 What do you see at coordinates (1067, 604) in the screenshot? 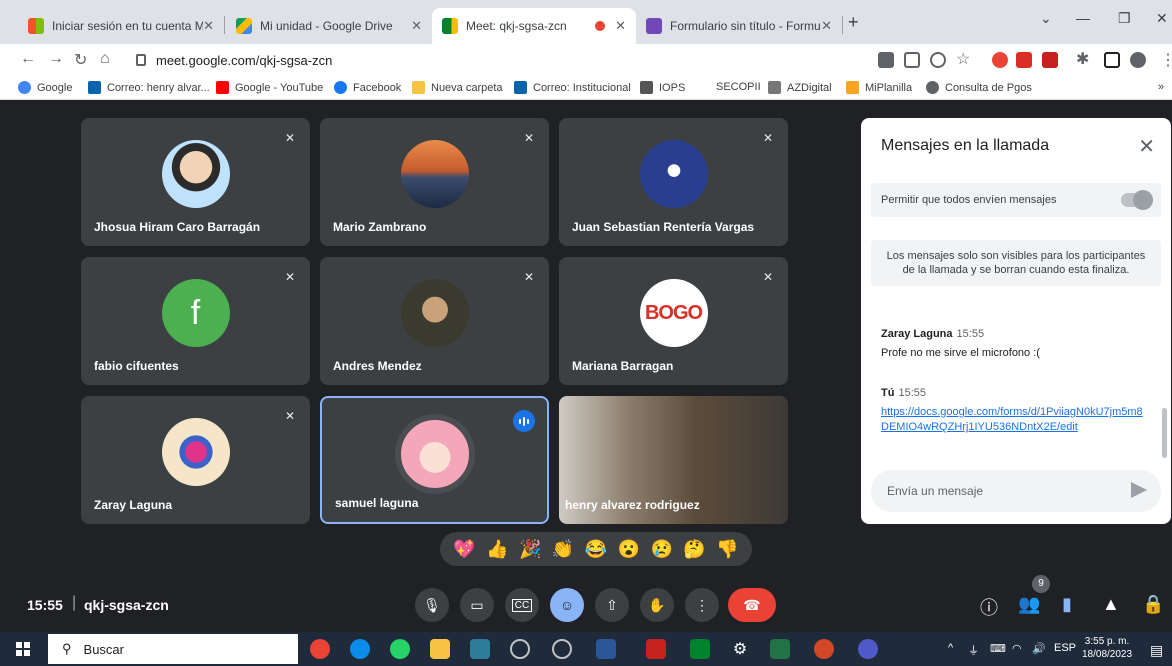
I see `chat-icon: ▮` at bounding box center [1067, 604].